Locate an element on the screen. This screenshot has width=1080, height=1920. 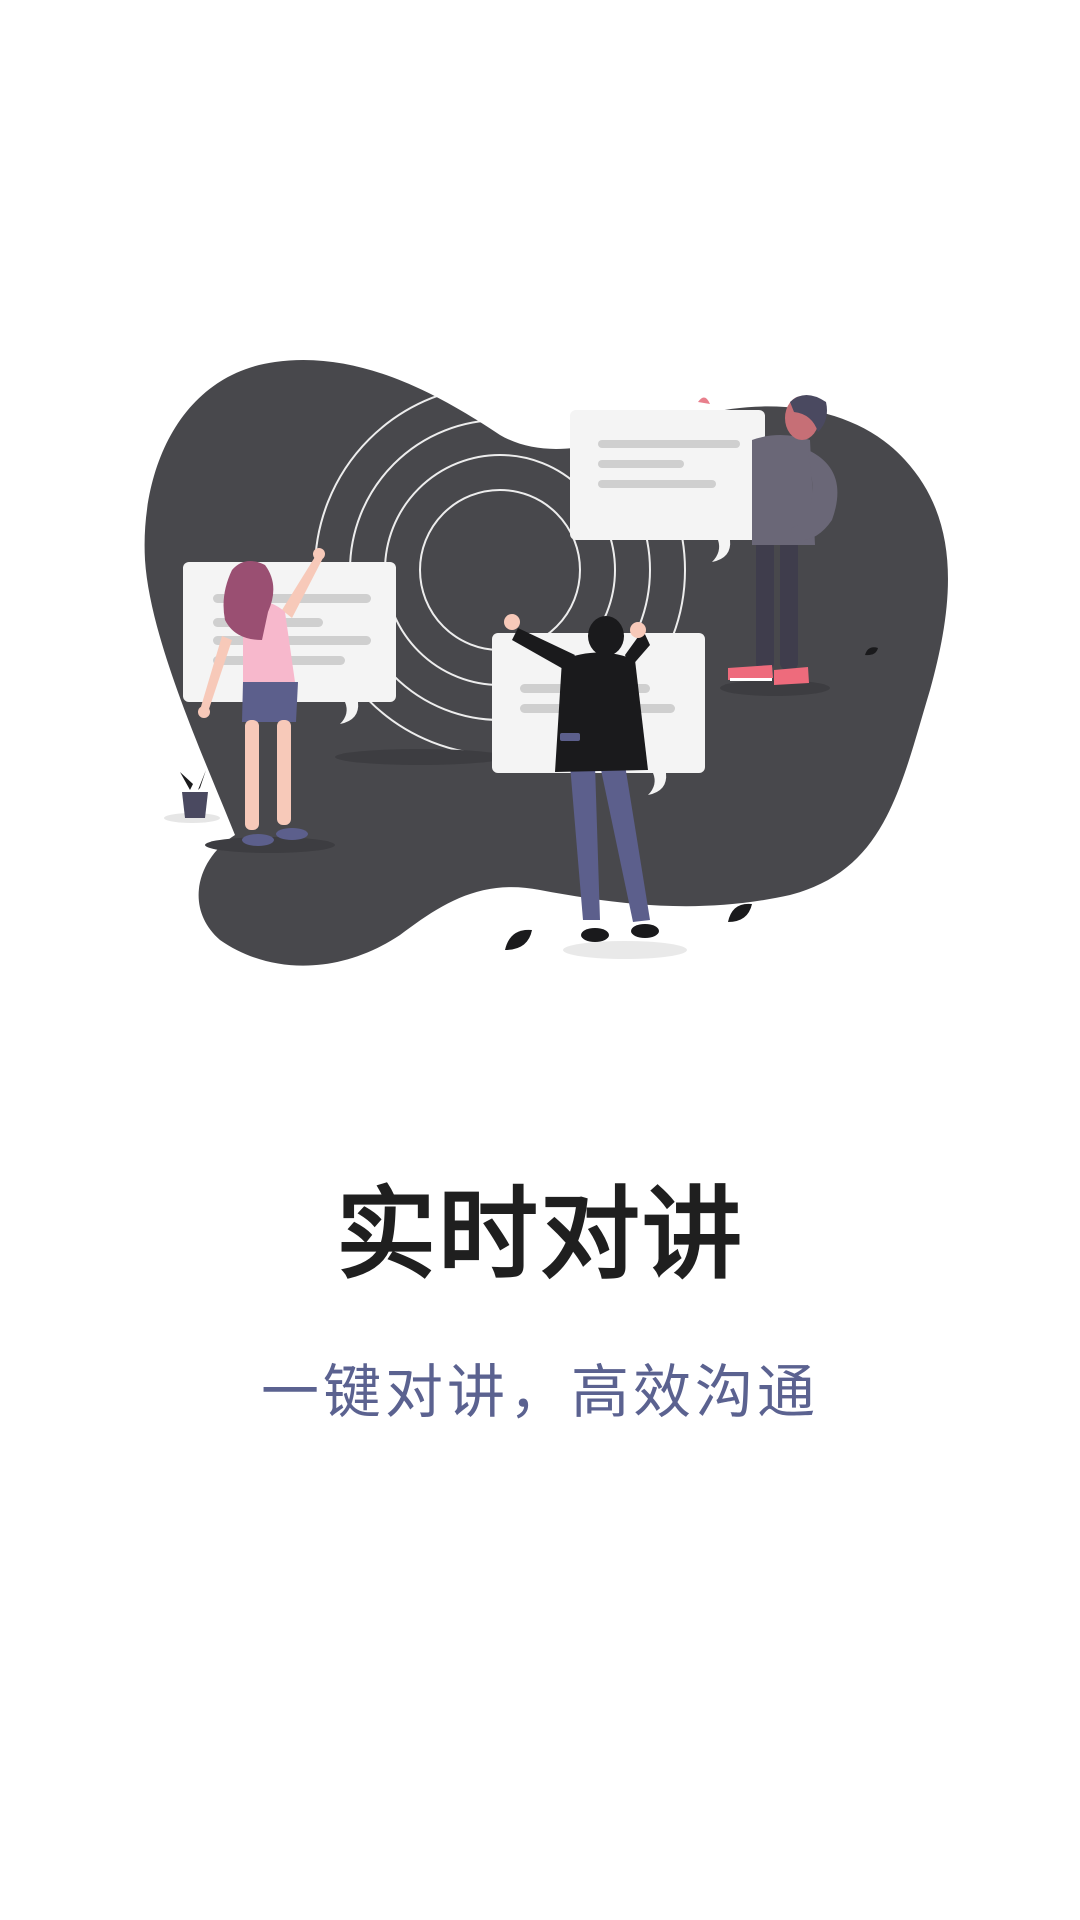
plant-pot-icon is located at coordinates (194, 794).